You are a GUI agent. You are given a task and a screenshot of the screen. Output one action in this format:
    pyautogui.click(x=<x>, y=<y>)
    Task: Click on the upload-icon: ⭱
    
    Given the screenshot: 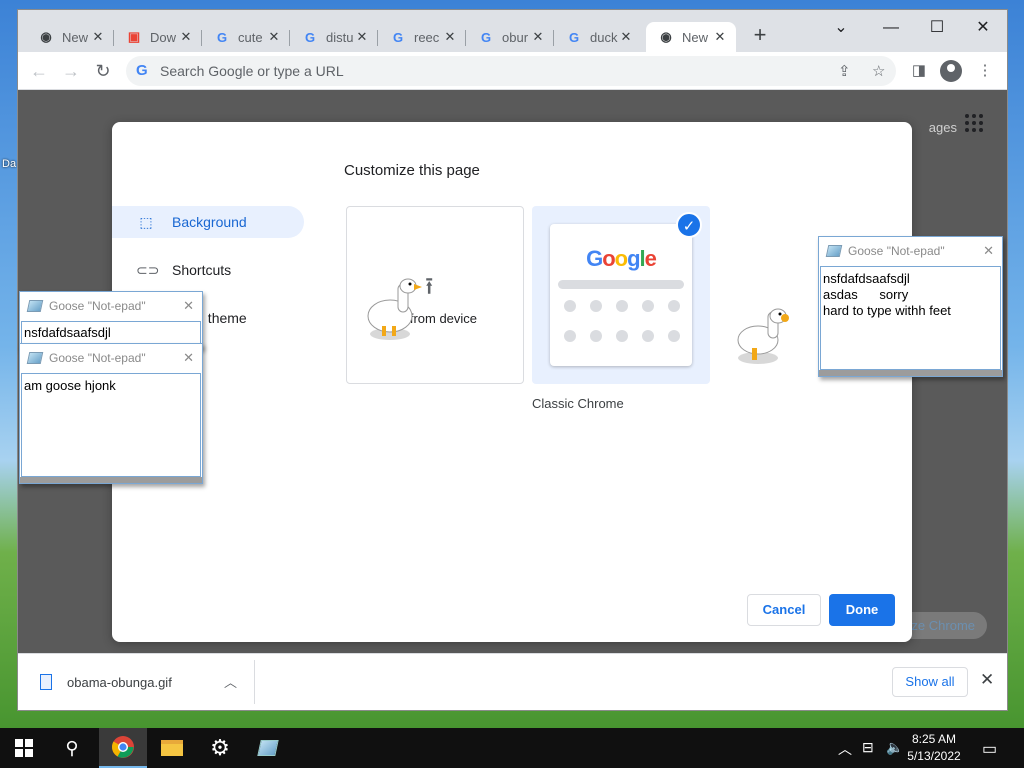 What is the action you would take?
    pyautogui.click(x=429, y=286)
    